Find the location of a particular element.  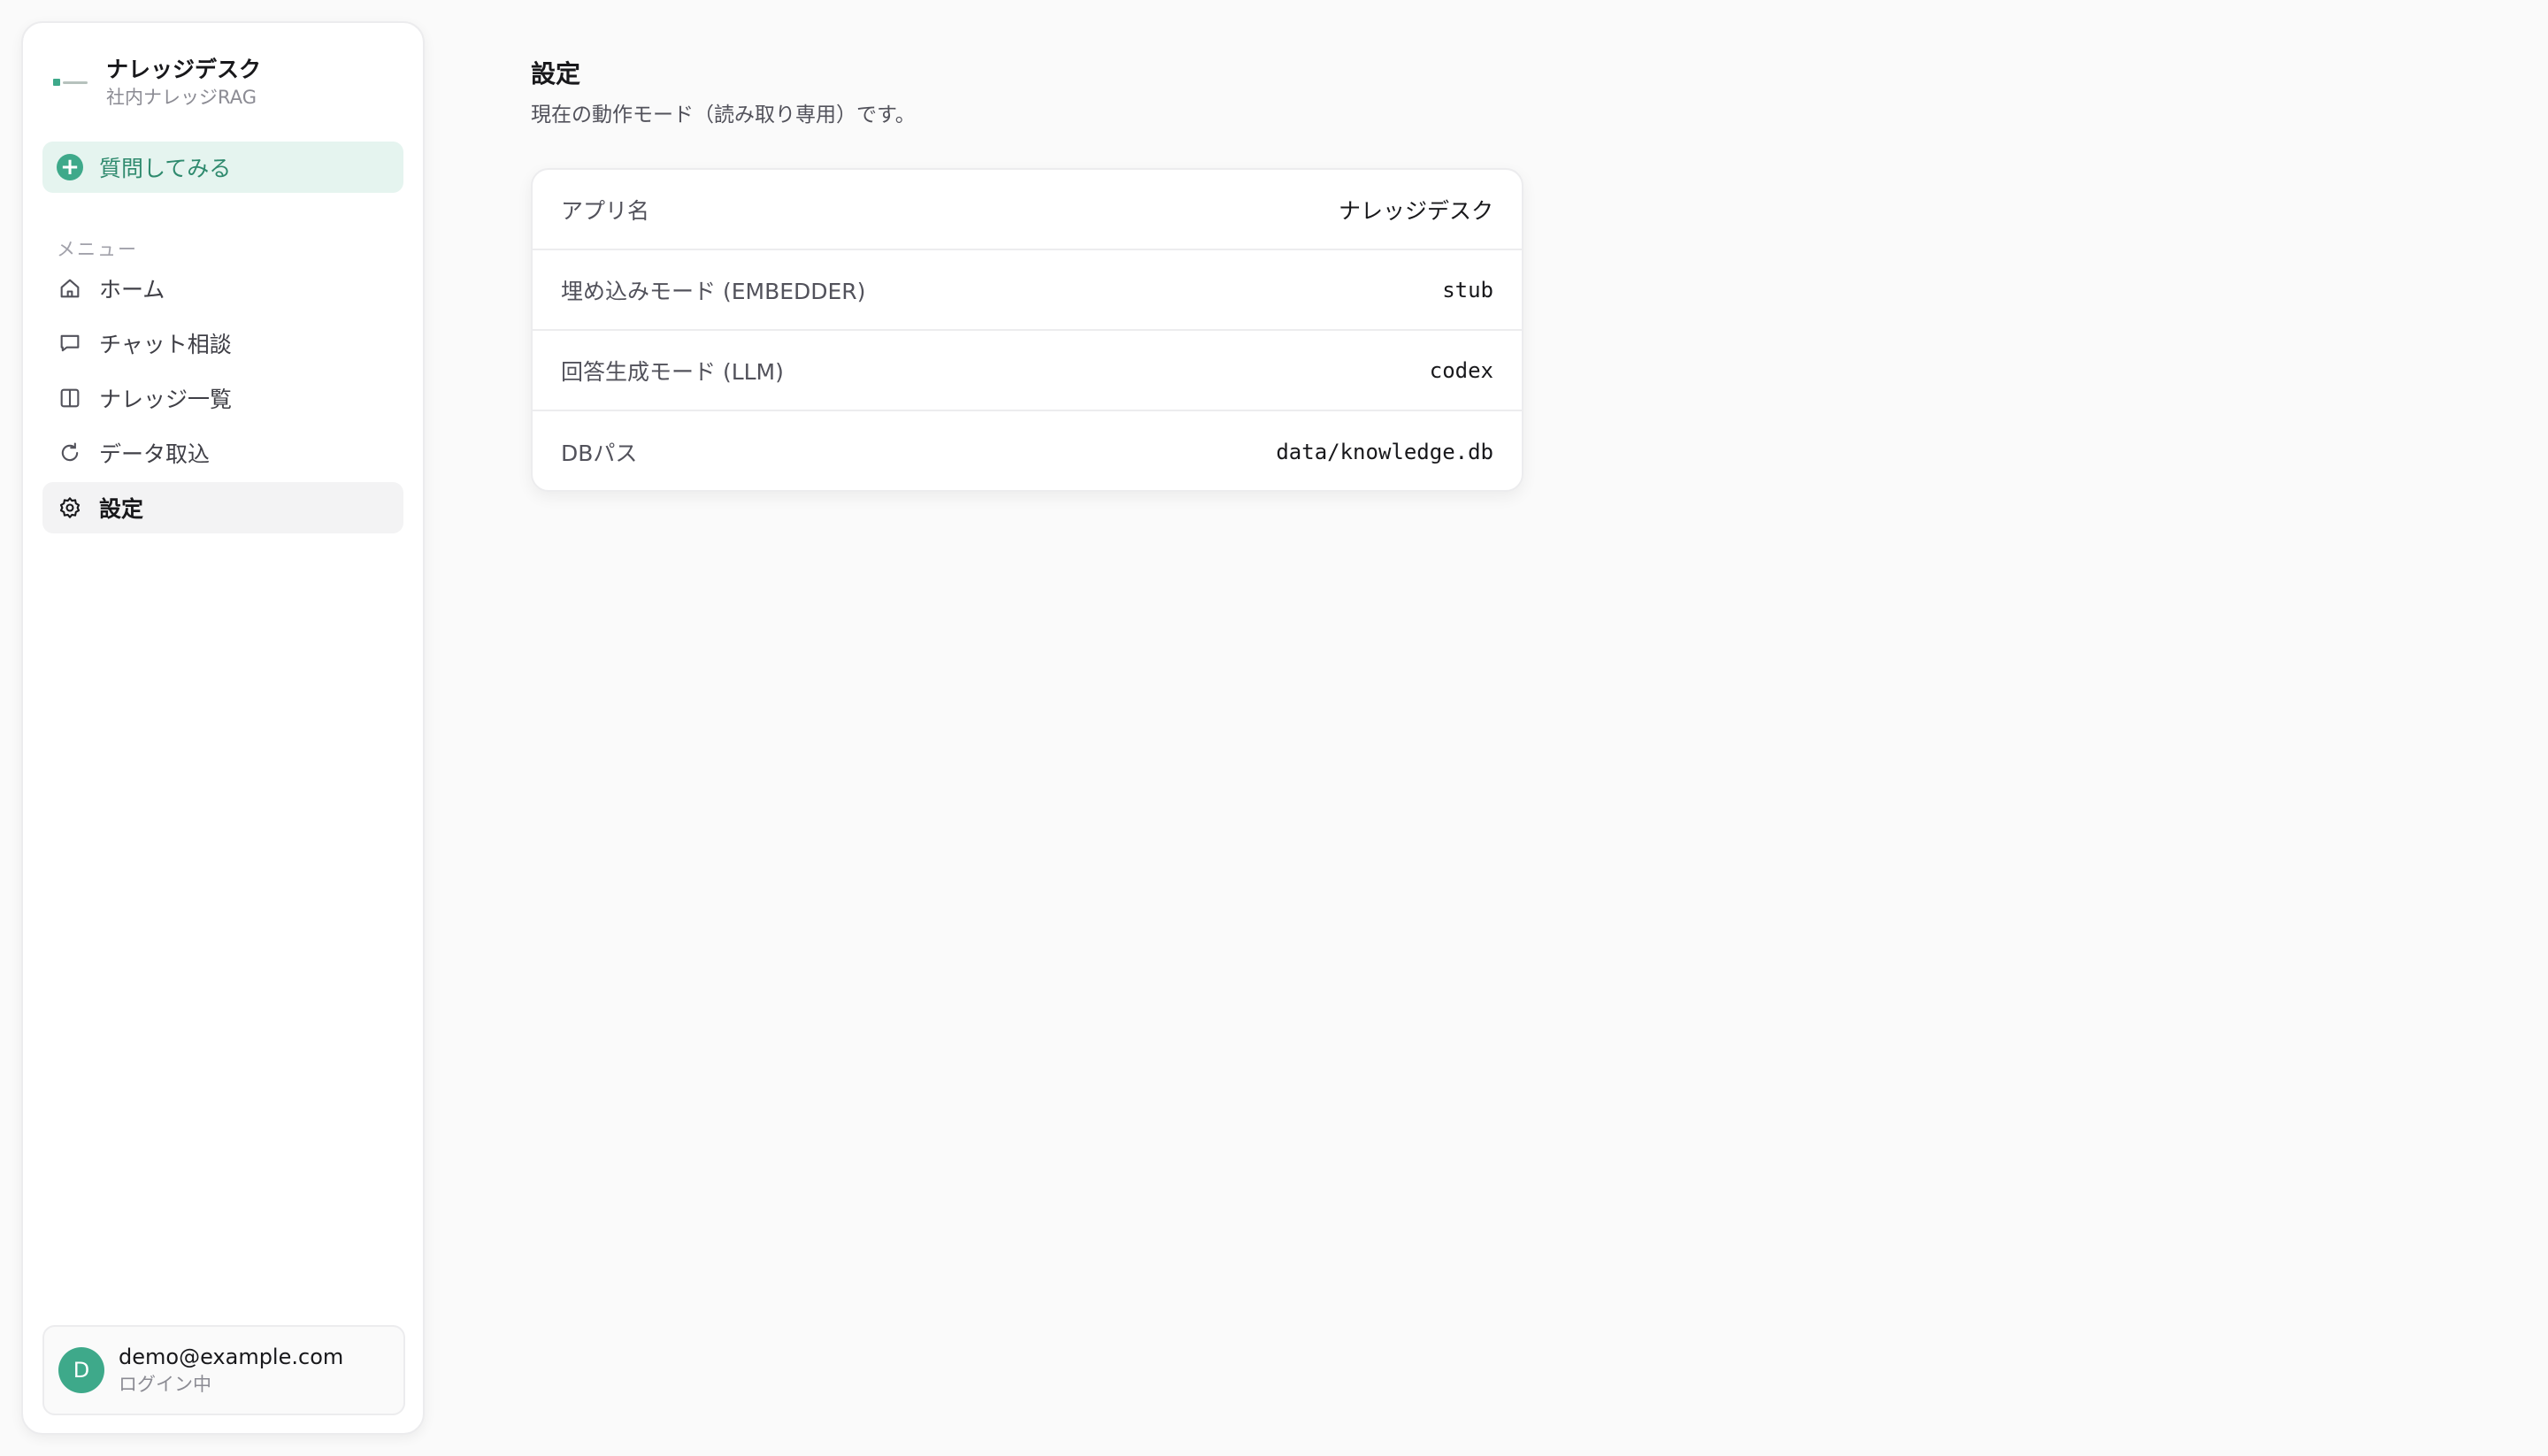

brand-title: ナレッジデスク is located at coordinates (184, 69).